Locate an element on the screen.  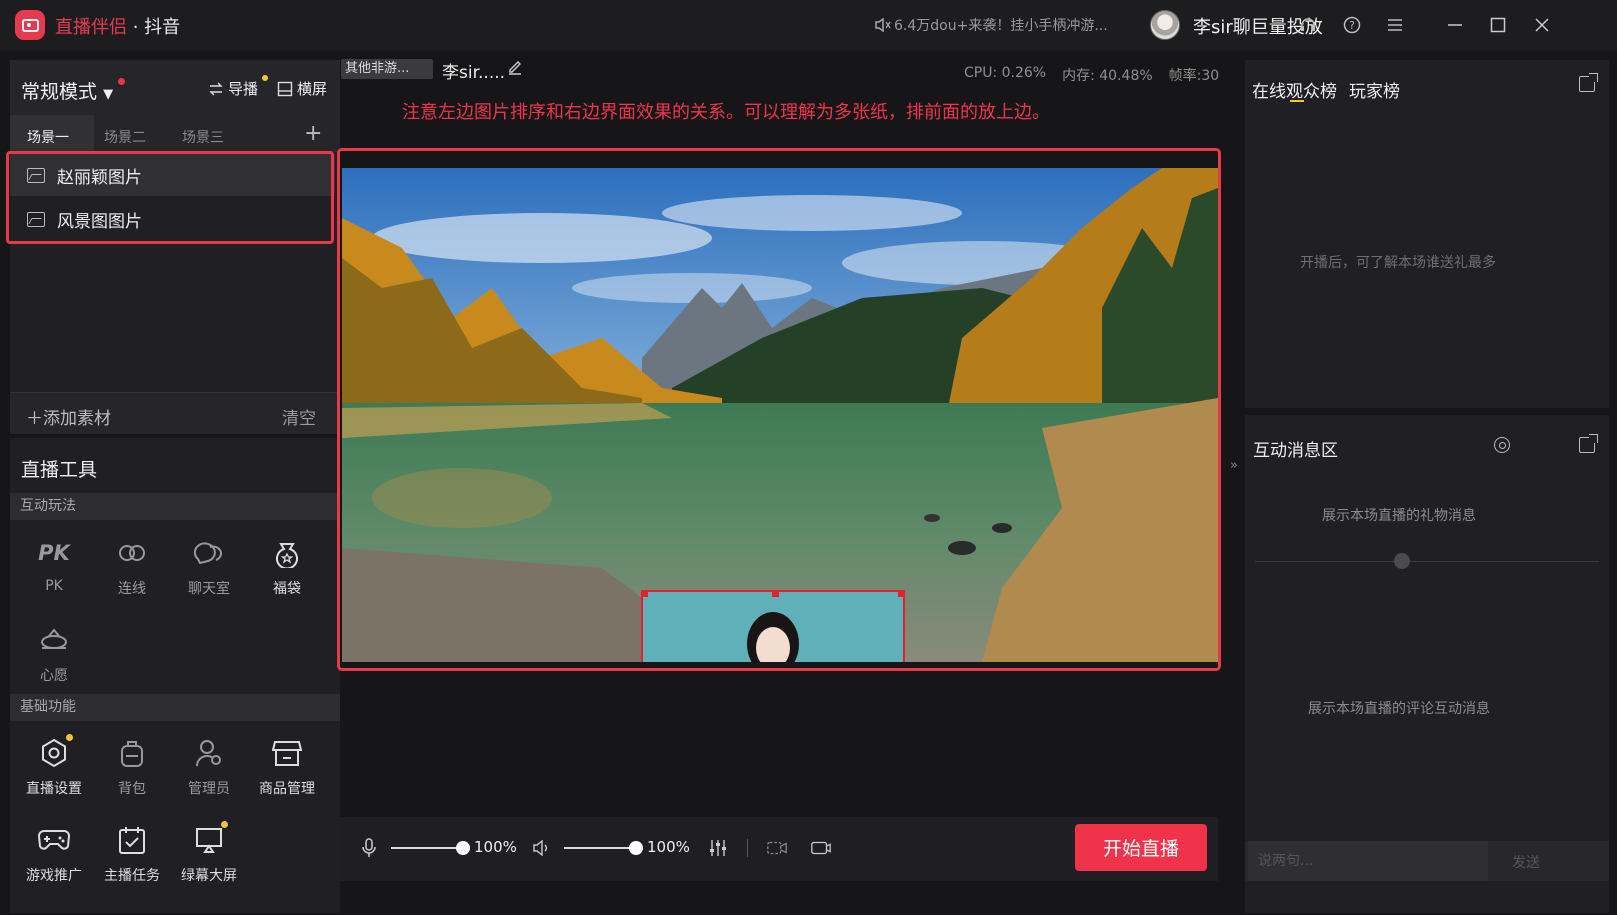
camera-icon is located at coordinates (821, 848).